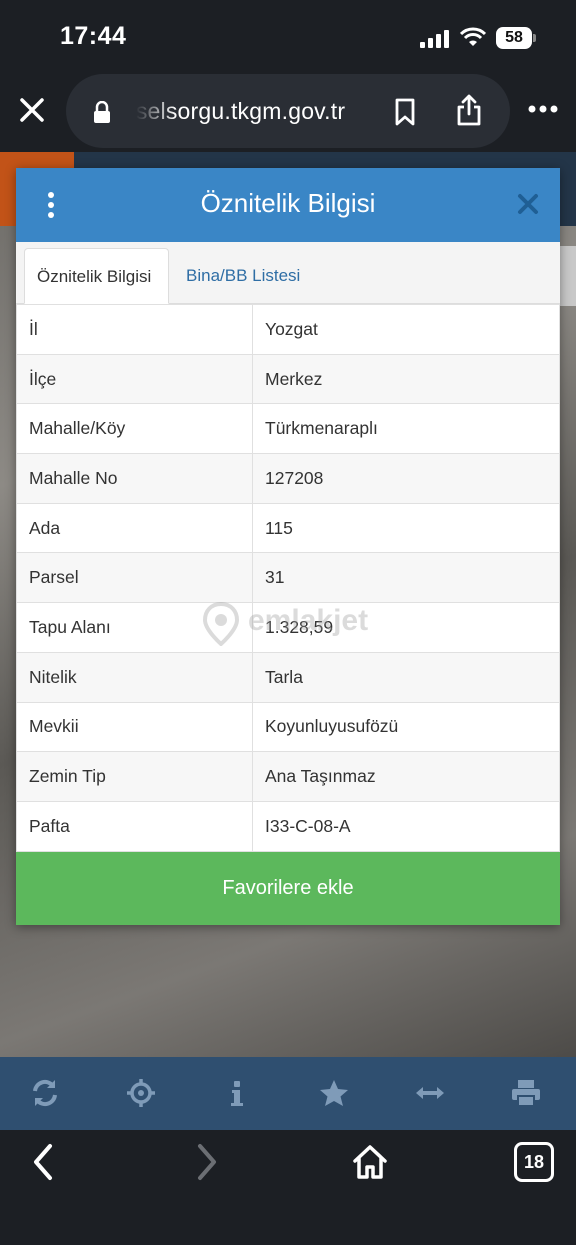  I want to click on more-options-icon, so click(543, 109).